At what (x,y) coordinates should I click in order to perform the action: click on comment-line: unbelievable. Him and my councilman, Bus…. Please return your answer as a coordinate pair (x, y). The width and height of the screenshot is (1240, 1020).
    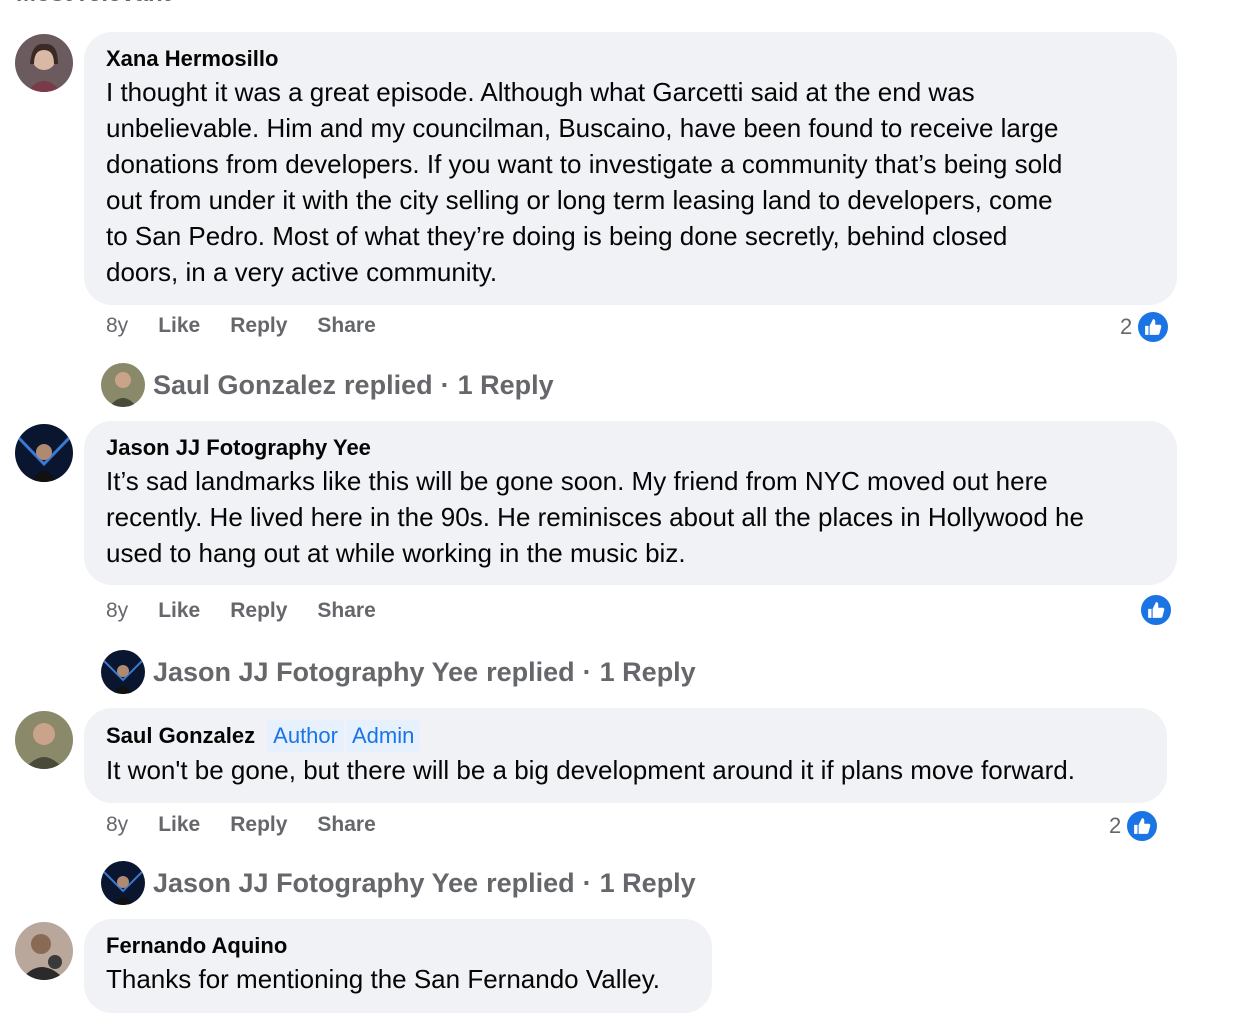
    Looking at the image, I should click on (582, 128).